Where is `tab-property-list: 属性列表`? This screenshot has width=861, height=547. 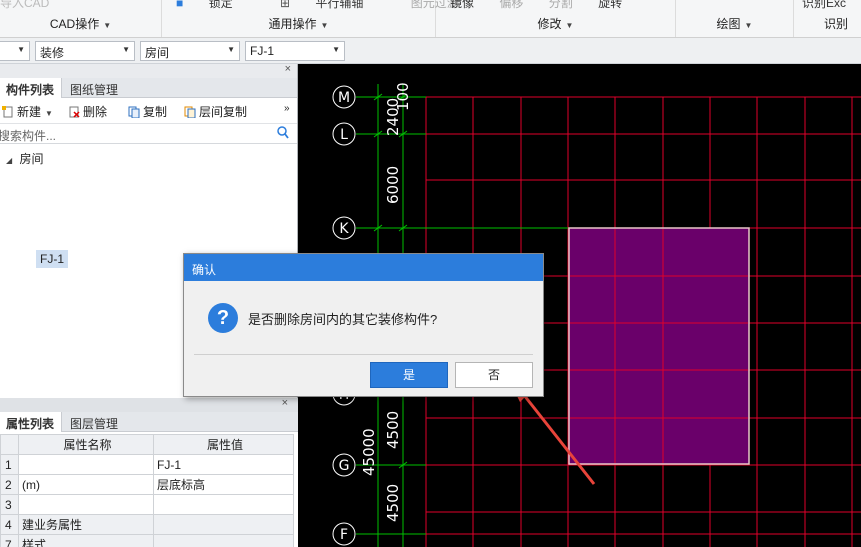
tab-property-list: 属性列表 is located at coordinates (31, 422).